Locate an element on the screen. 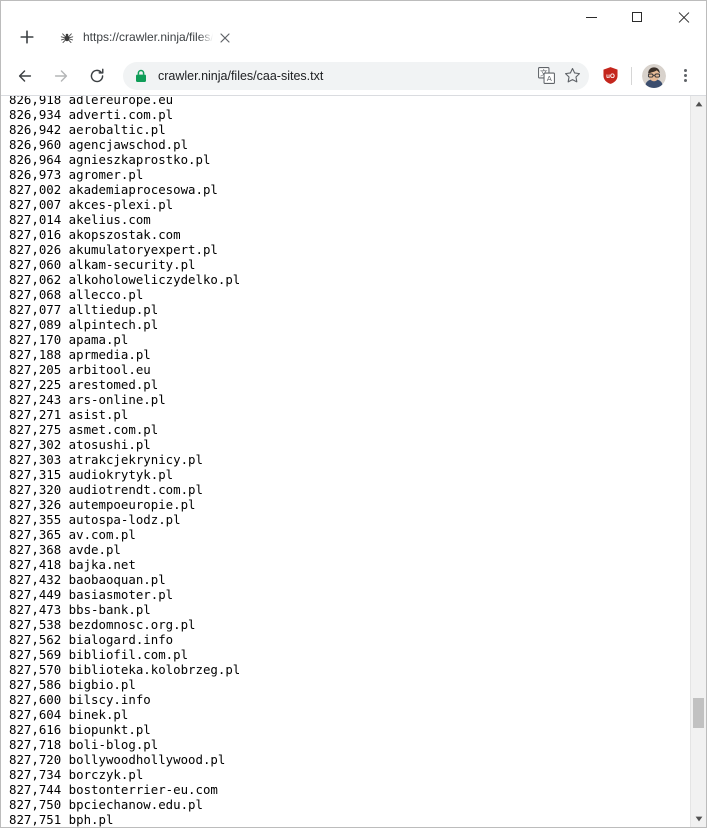 The width and height of the screenshot is (707, 828). arrow-left-icon is located at coordinates (25, 75).